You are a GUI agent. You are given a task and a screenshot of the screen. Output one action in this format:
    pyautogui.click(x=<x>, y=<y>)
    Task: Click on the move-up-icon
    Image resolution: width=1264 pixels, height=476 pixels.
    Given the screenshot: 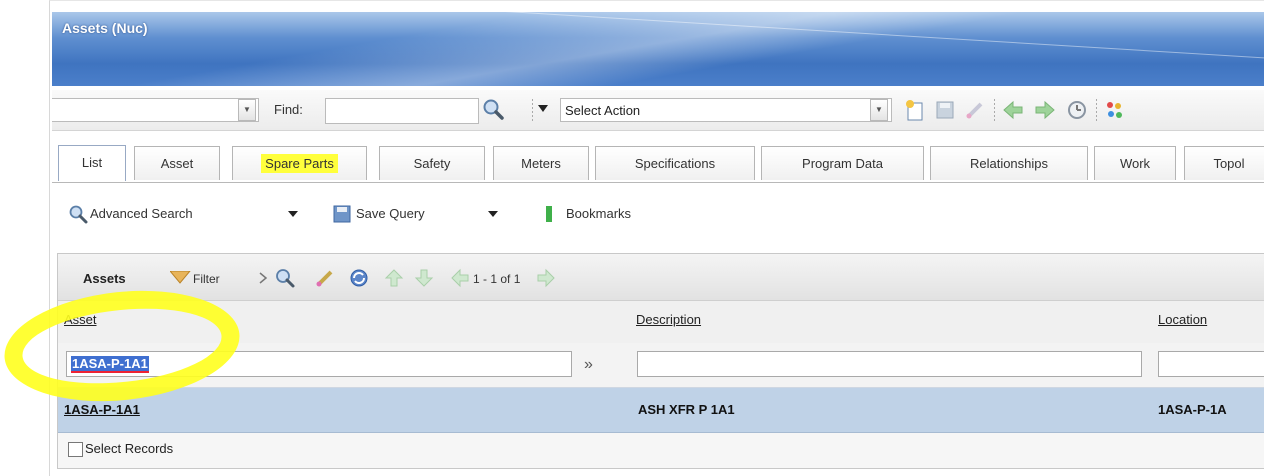 What is the action you would take?
    pyautogui.click(x=394, y=278)
    